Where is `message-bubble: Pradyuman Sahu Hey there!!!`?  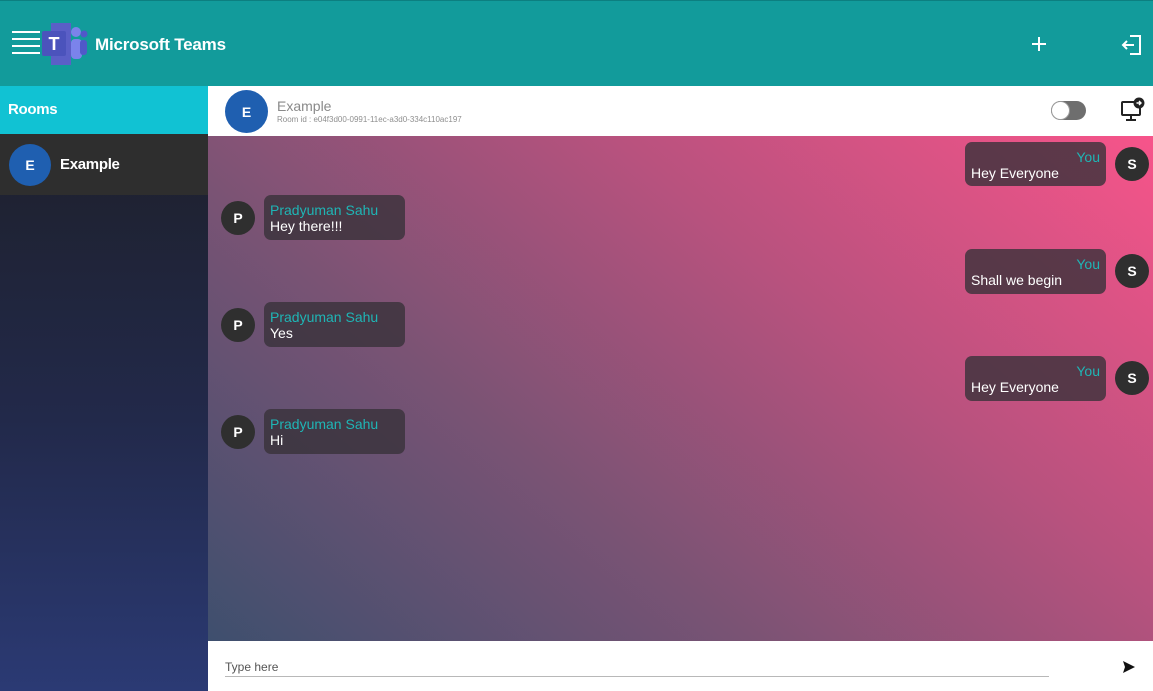 message-bubble: Pradyuman Sahu Hey there!!! is located at coordinates (334, 217).